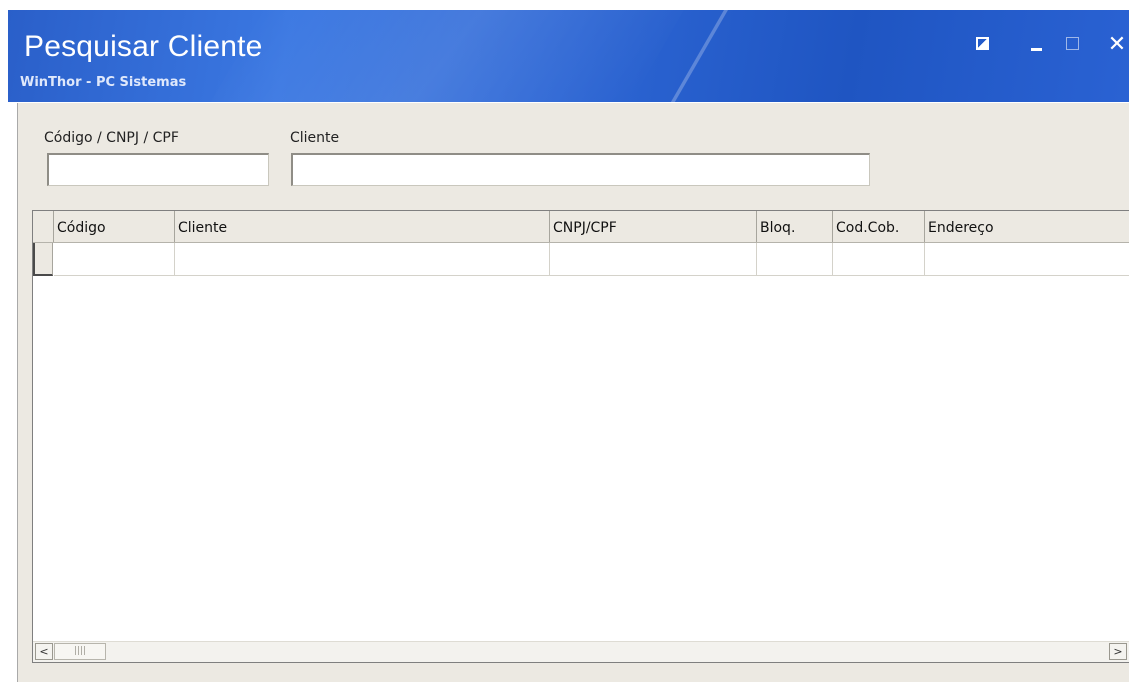  Describe the element at coordinates (653, 259) in the screenshot. I see `cell-cnpj-cpf` at that location.